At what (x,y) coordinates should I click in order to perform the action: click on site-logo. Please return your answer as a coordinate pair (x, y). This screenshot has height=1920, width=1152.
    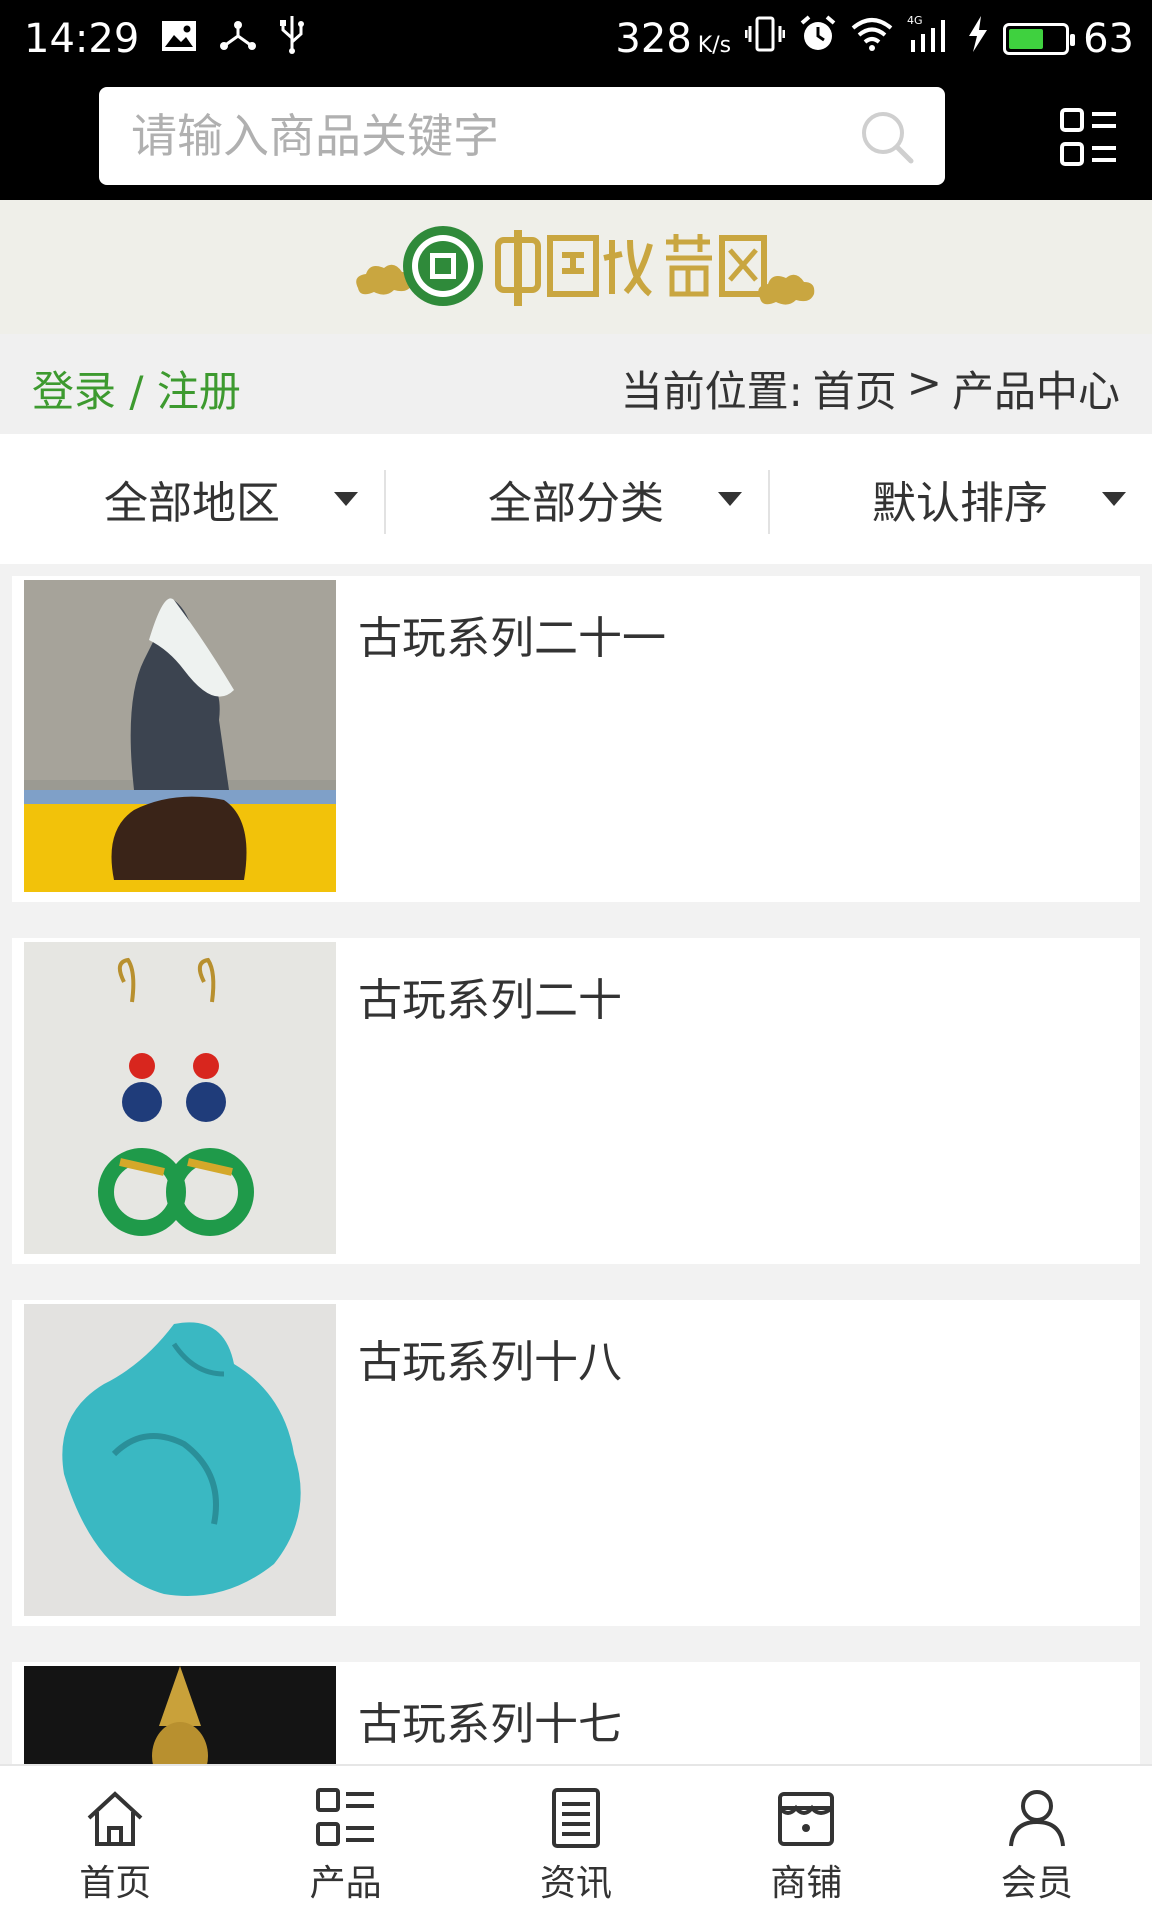
    Looking at the image, I should click on (585, 268).